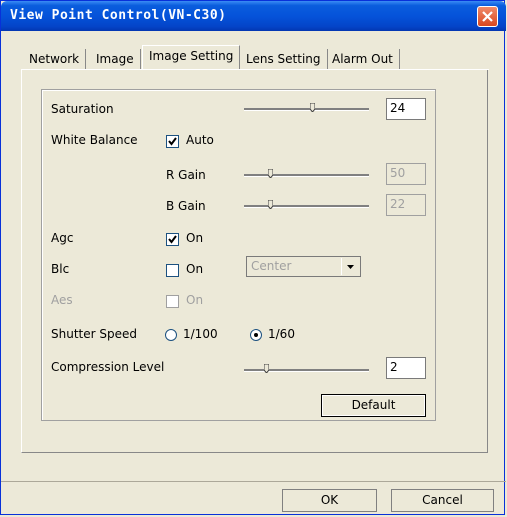 This screenshot has height=517, width=507. Describe the element at coordinates (312, 107) in the screenshot. I see `saturation-slider-thumb` at that location.